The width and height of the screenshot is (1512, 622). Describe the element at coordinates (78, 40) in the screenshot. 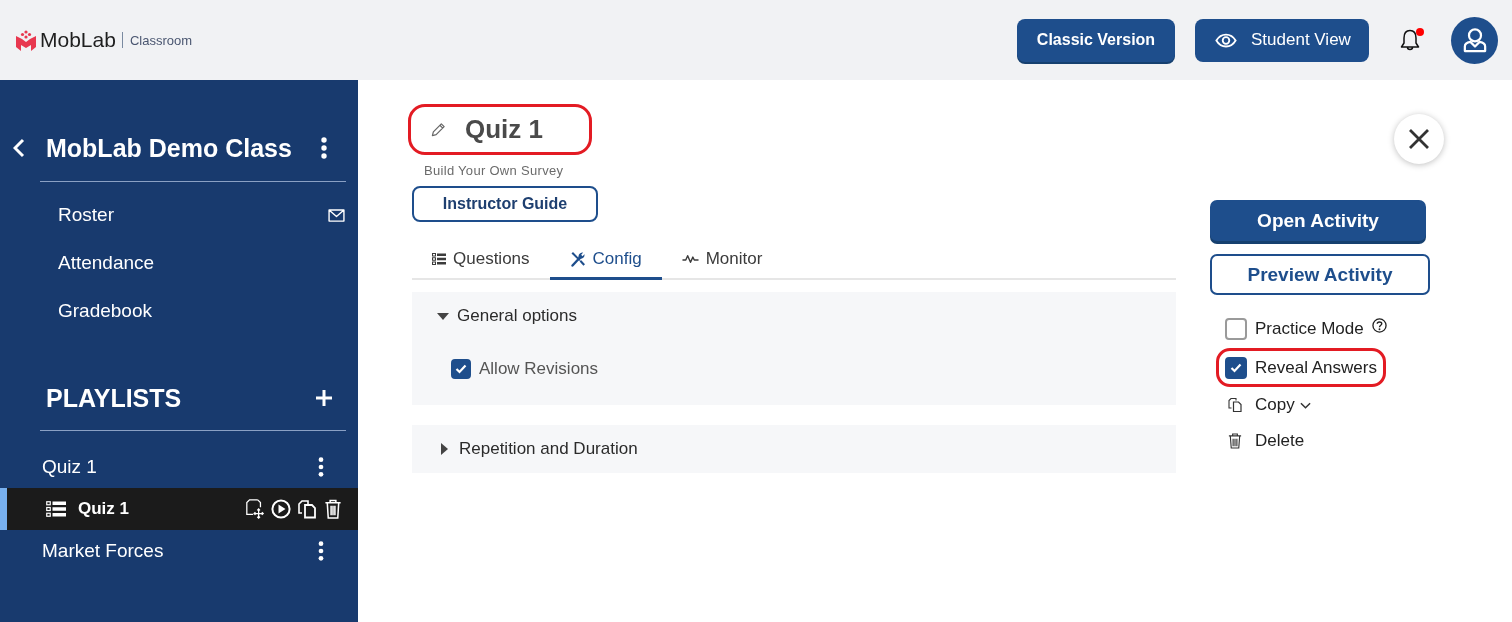

I see `brand-name: MobLab` at that location.